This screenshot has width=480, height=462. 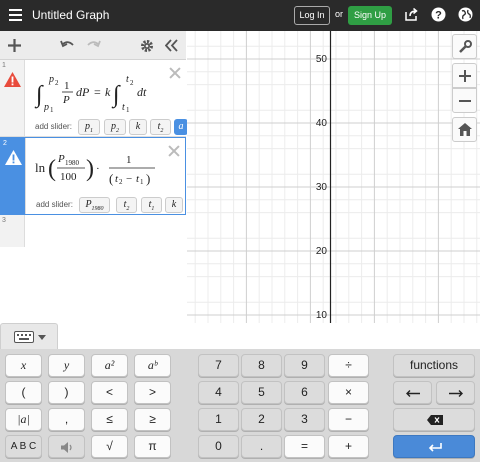 I want to click on expression-toolbar, so click(x=93, y=45).